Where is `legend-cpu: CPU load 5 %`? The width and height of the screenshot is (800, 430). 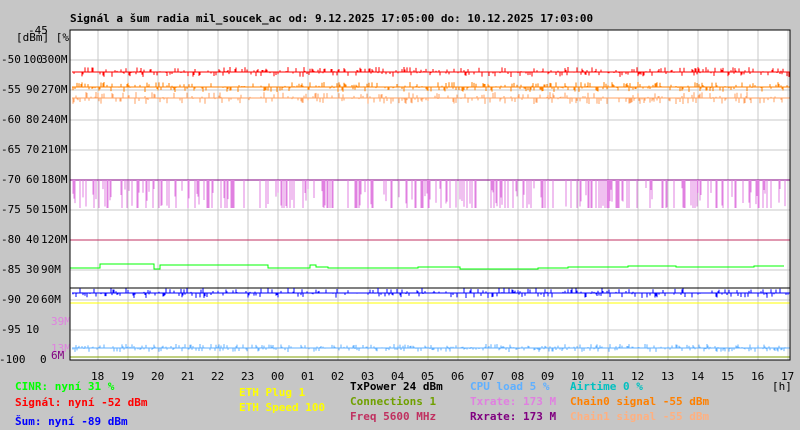 legend-cpu: CPU load 5 % is located at coordinates (510, 386).